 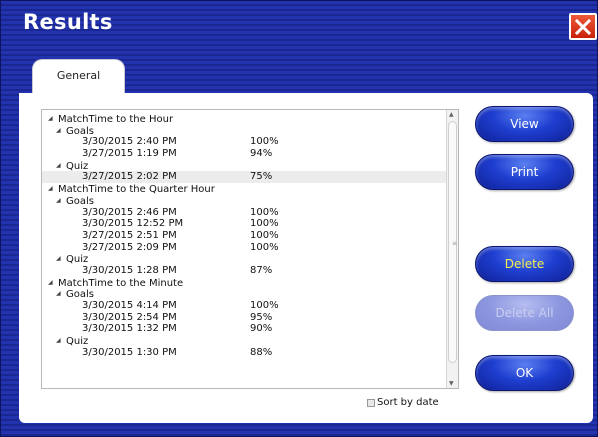 What do you see at coordinates (244, 189) in the screenshot?
I see `tree-activity-row: ◢ MatchTime to the Quarter Hour` at bounding box center [244, 189].